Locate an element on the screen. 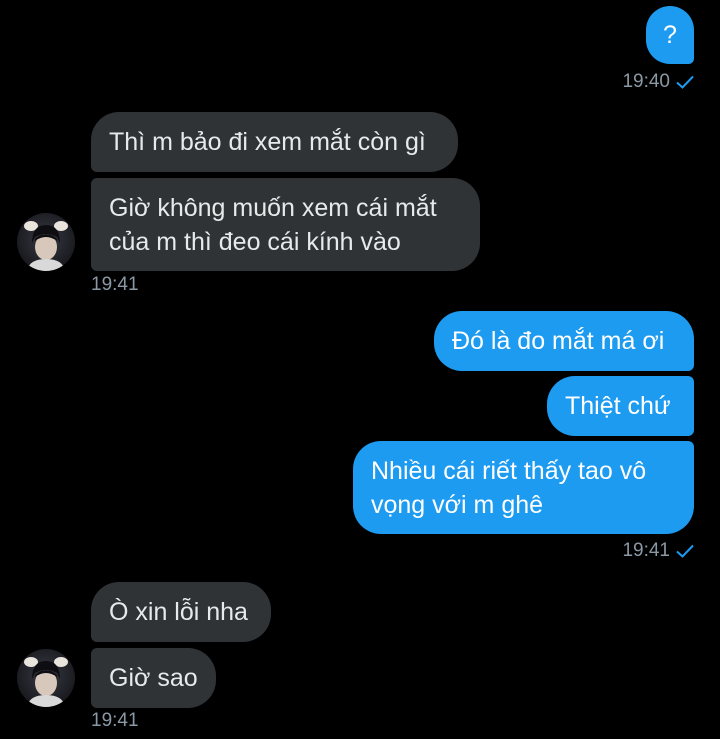 Image resolution: width=720 pixels, height=739 pixels. message-bubble-outgoing: Đó là đo mắt má ơi is located at coordinates (564, 341).